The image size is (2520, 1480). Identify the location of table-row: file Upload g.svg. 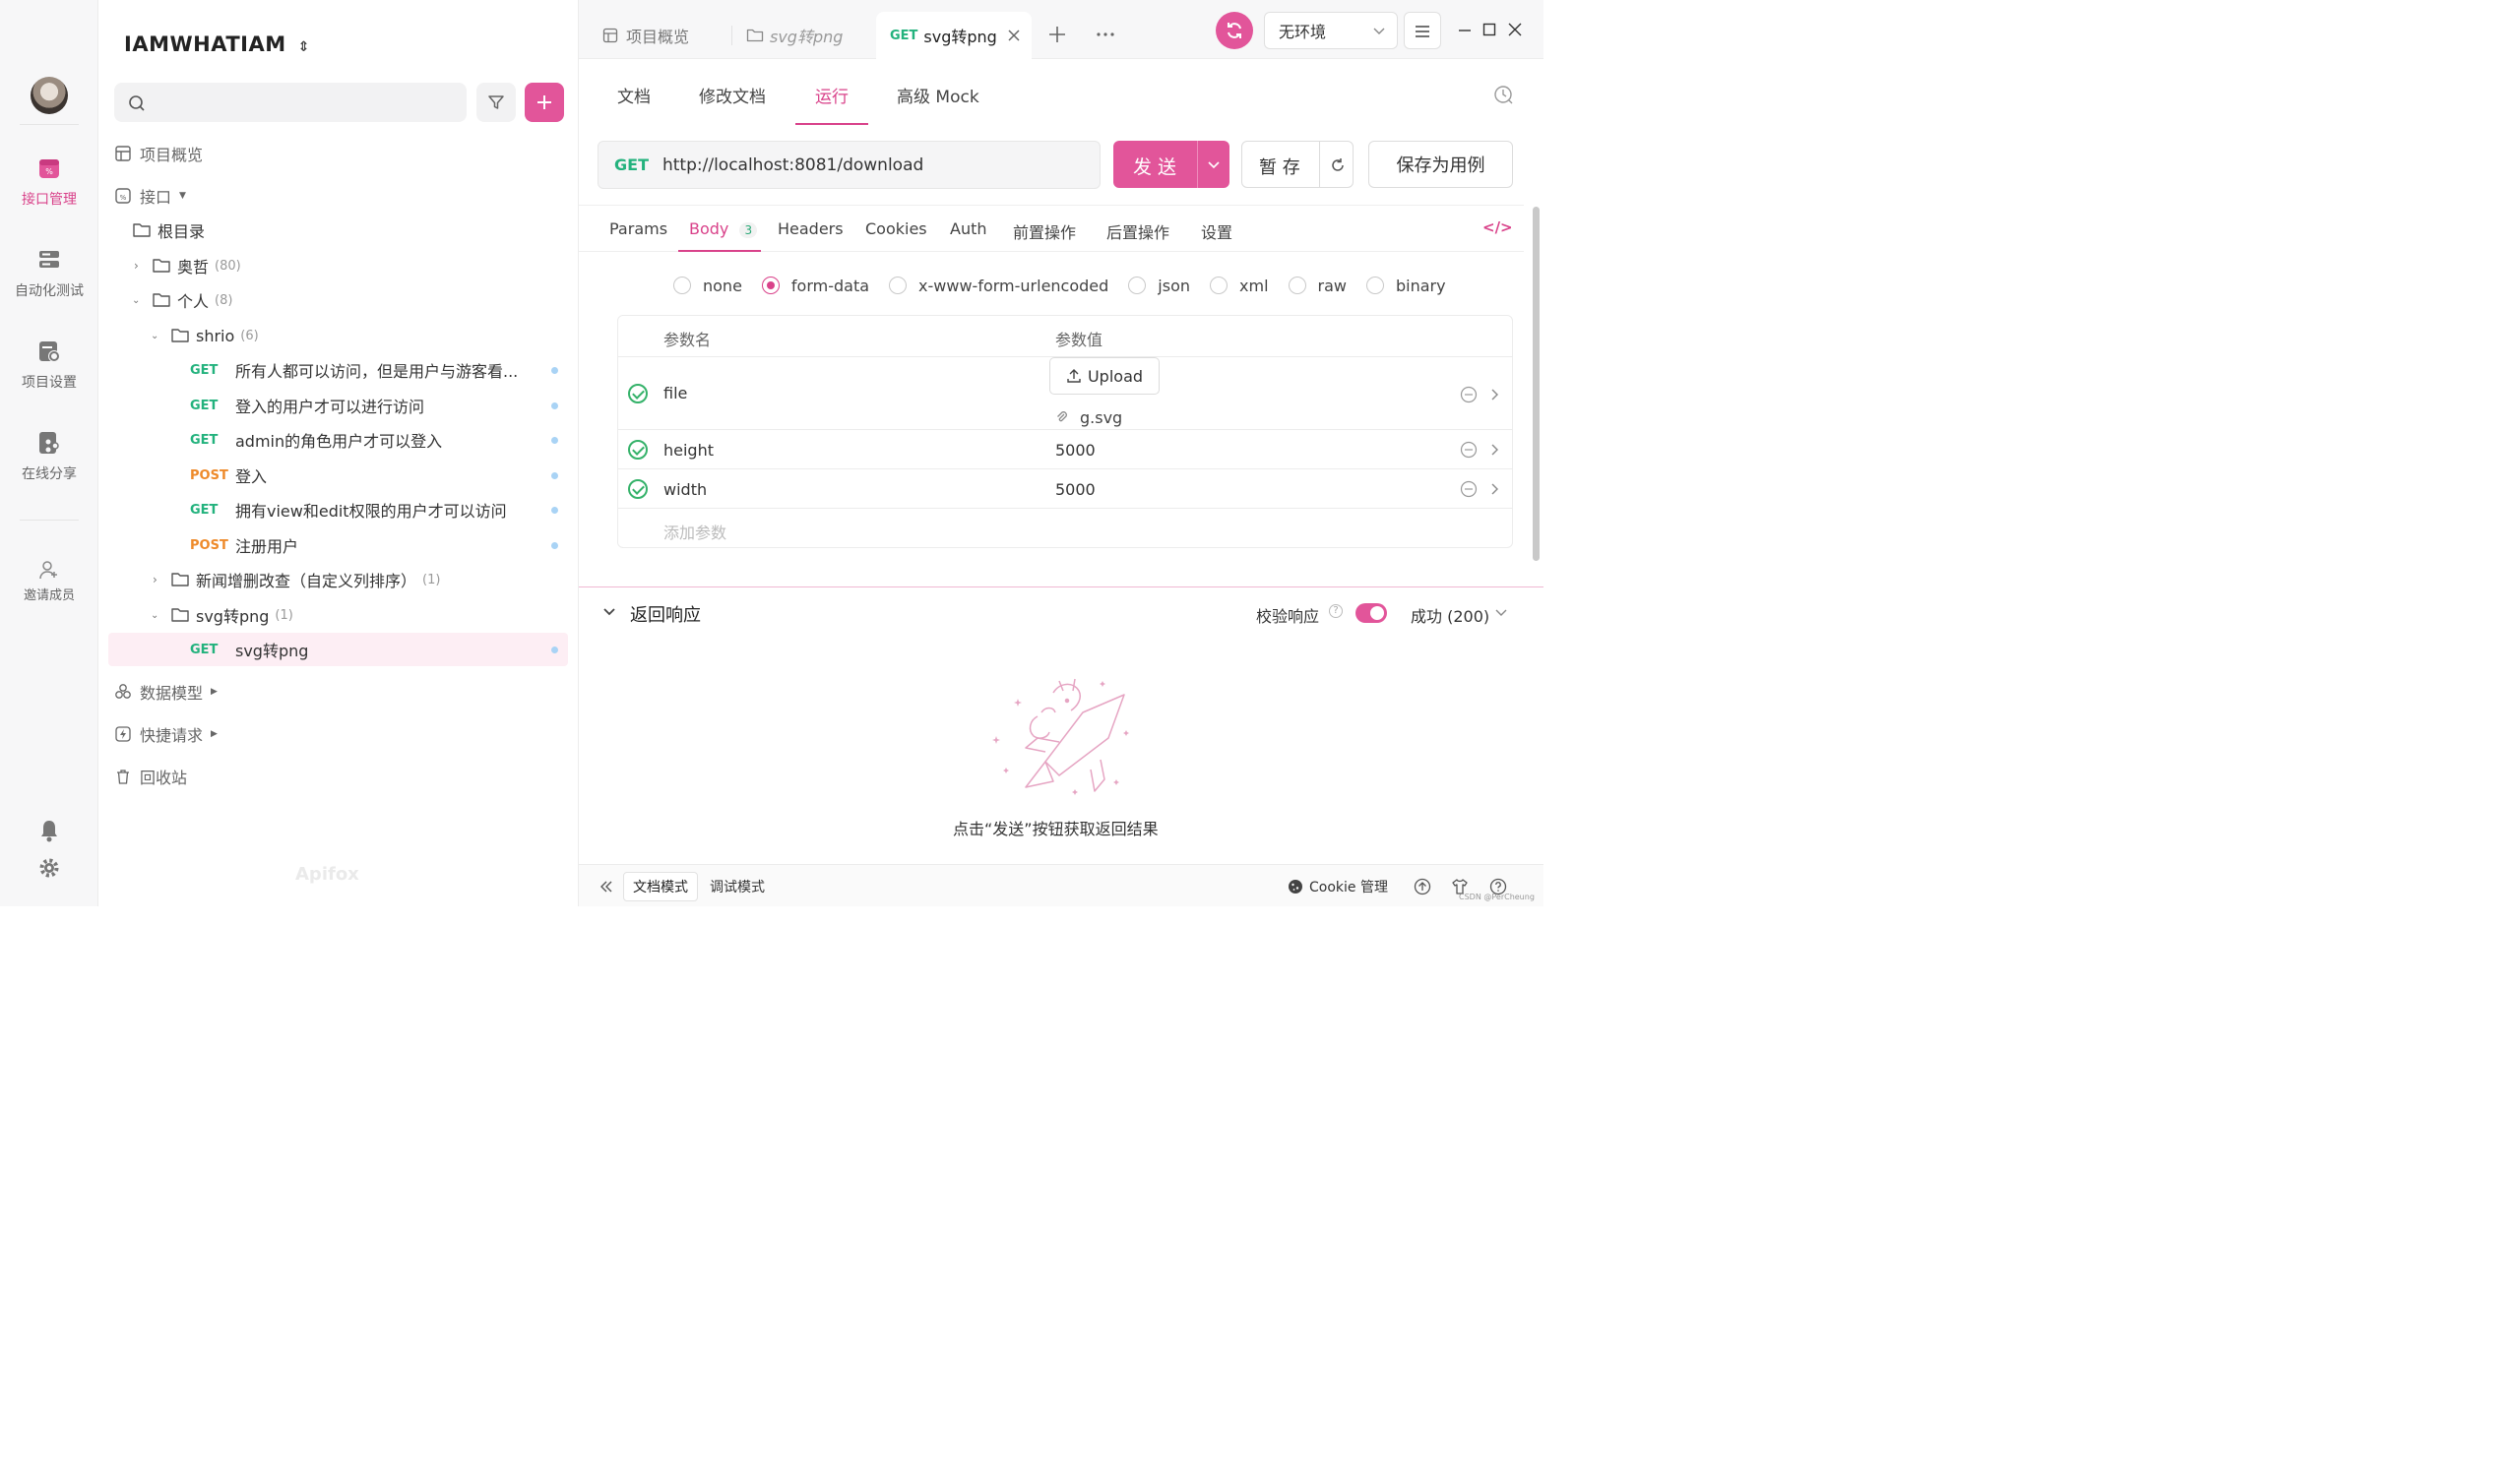
(1065, 393).